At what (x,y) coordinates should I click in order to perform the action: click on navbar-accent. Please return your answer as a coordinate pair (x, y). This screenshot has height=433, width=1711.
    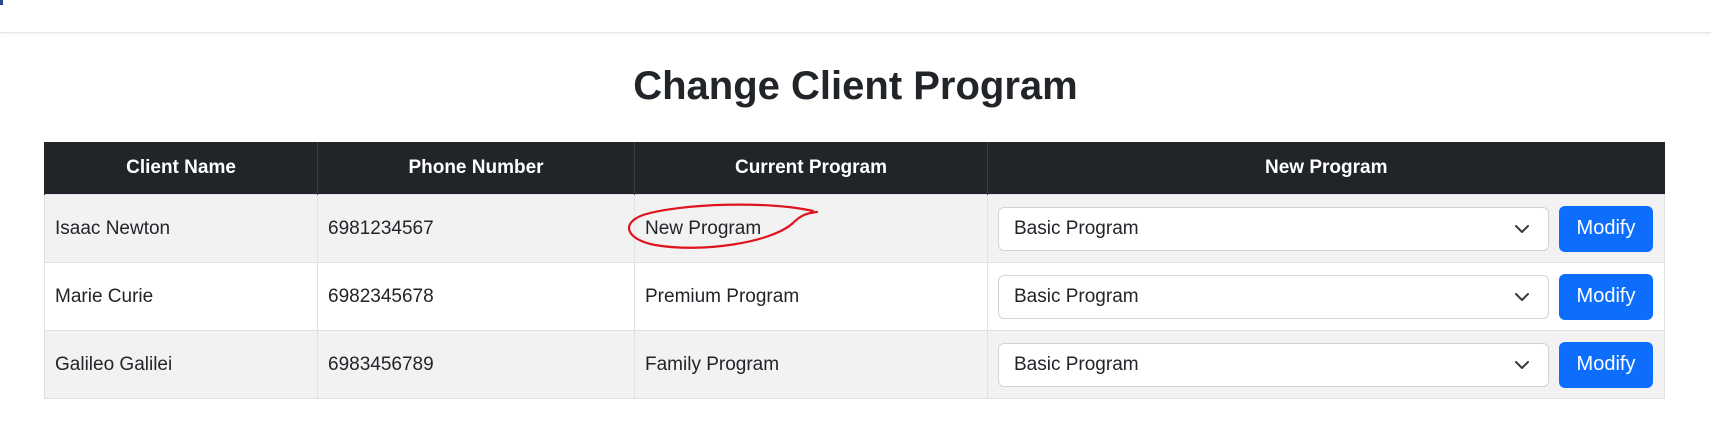
    Looking at the image, I should click on (1, 2).